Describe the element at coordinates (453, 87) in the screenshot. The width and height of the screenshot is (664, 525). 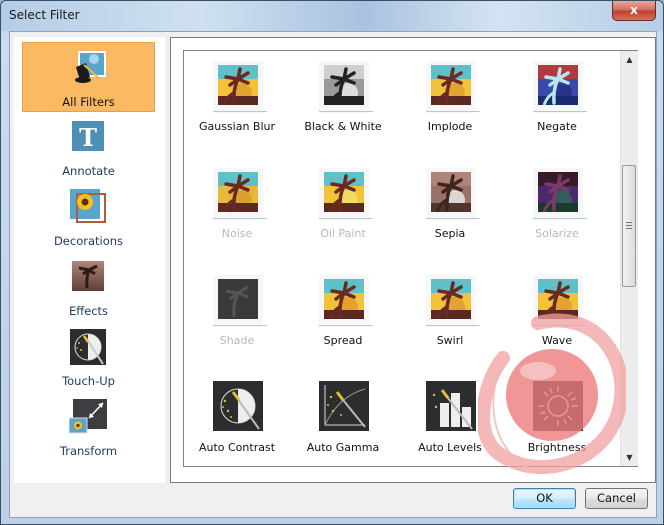
I see `implode-icon` at that location.